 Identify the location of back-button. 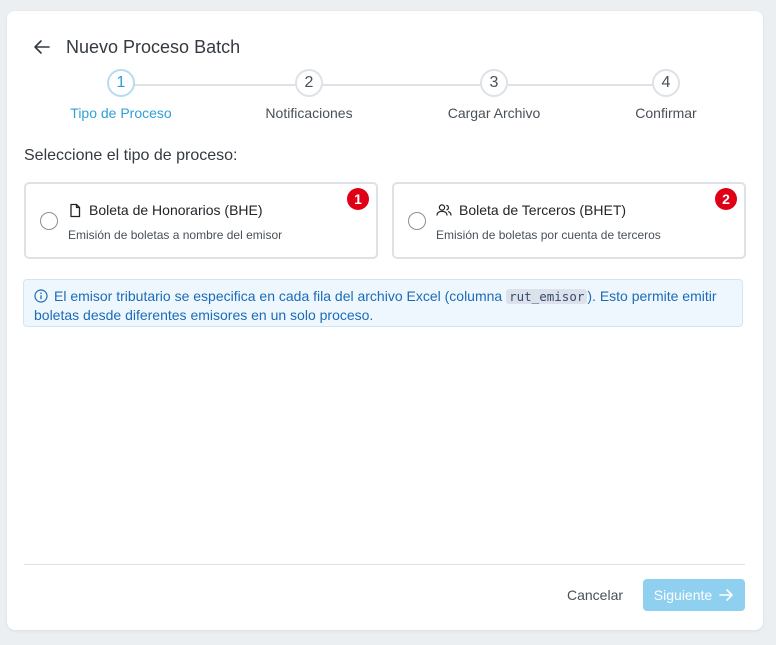
(42, 47).